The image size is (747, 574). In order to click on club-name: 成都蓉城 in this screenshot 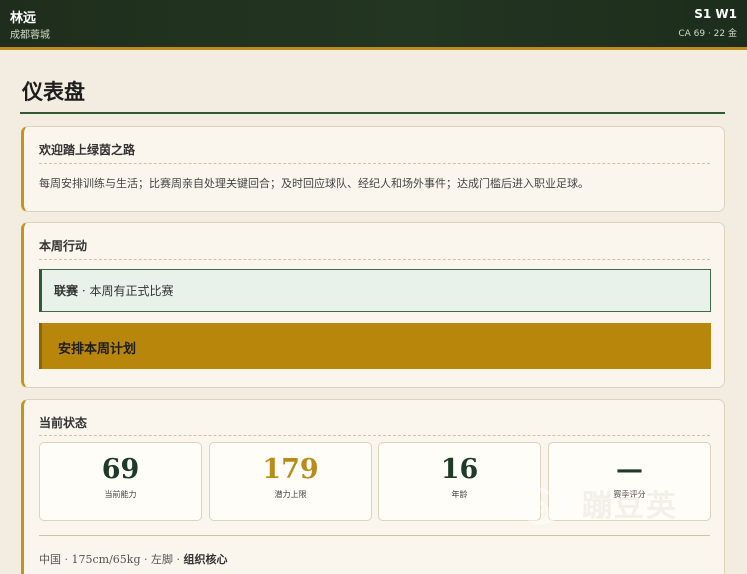, I will do `click(30, 35)`.